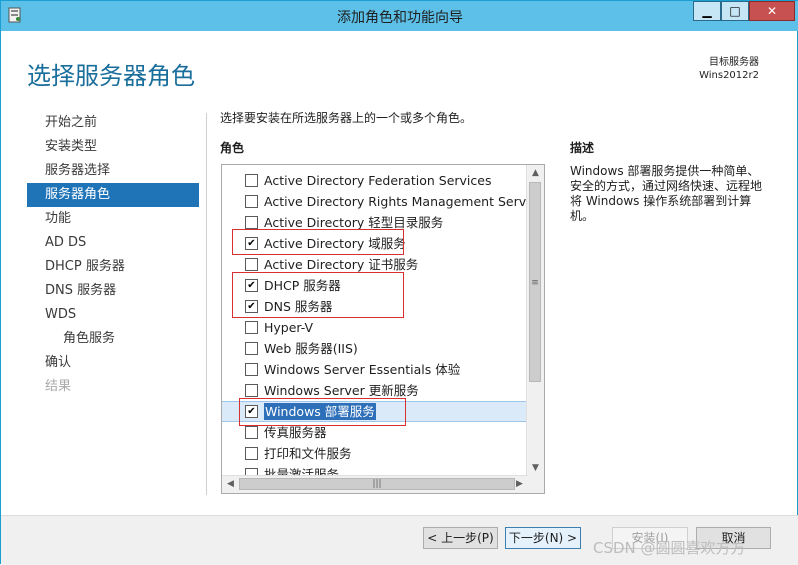 The height and width of the screenshot is (565, 798). I want to click on role-label: 打印和文件服务, so click(308, 453).